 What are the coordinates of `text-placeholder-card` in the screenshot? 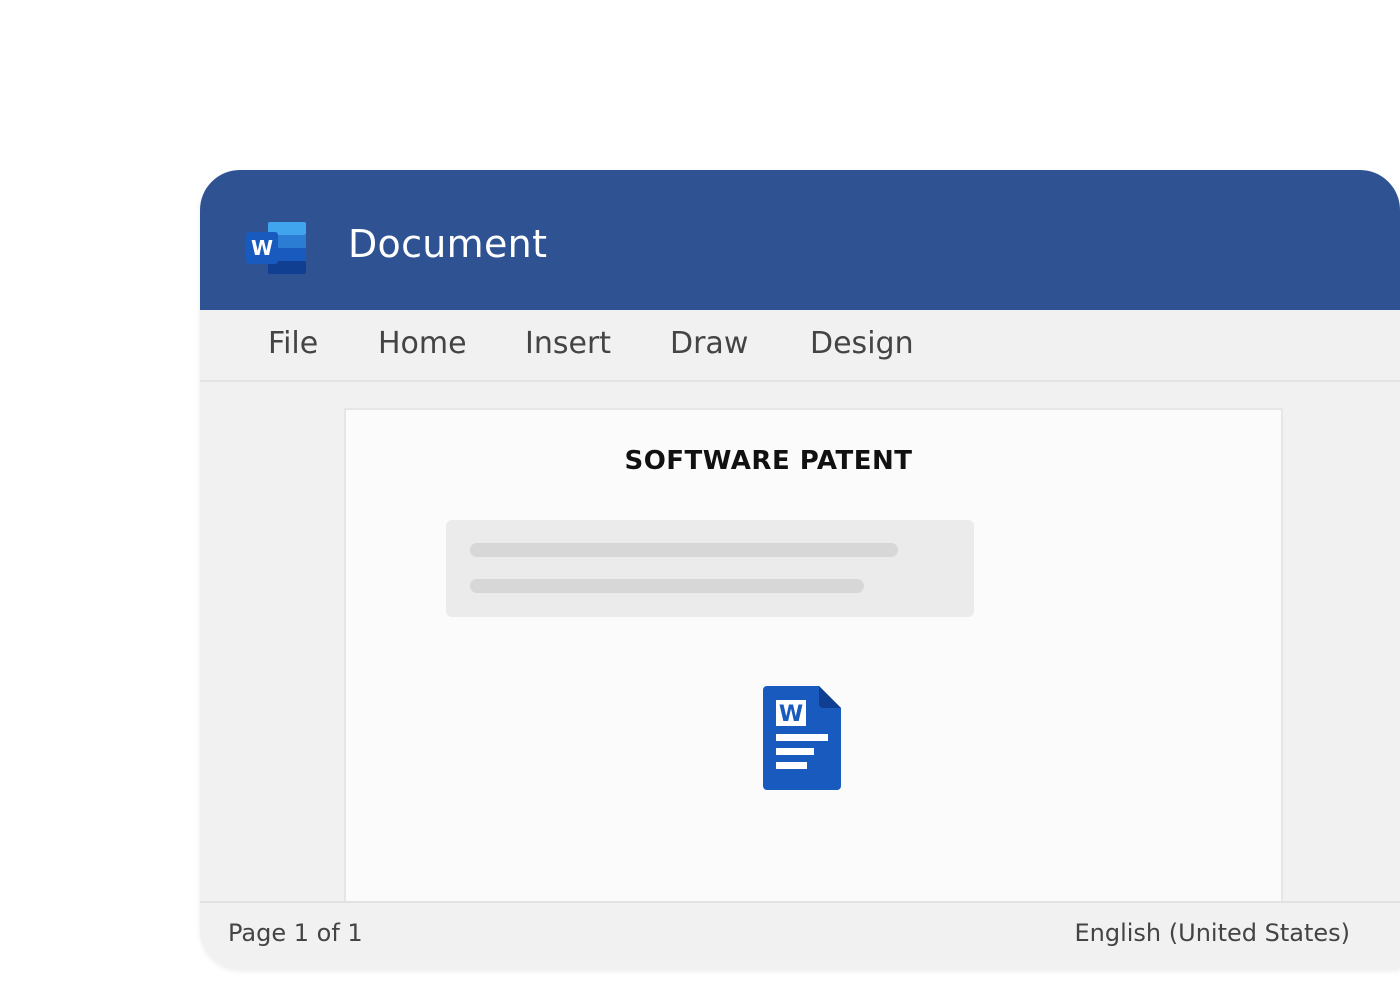 It's located at (710, 568).